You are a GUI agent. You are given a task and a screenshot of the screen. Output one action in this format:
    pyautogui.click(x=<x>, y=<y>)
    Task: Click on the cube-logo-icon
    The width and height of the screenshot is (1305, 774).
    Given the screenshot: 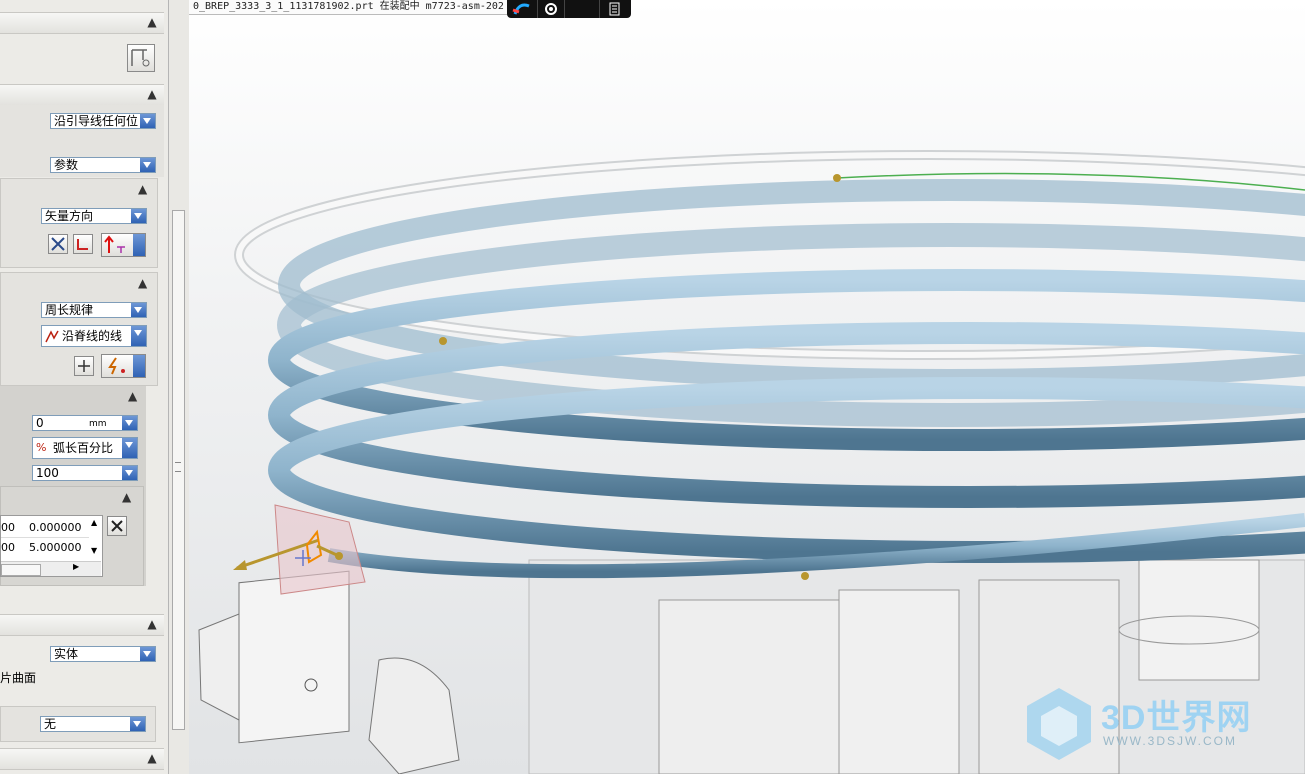 What is the action you would take?
    pyautogui.click(x=1059, y=724)
    